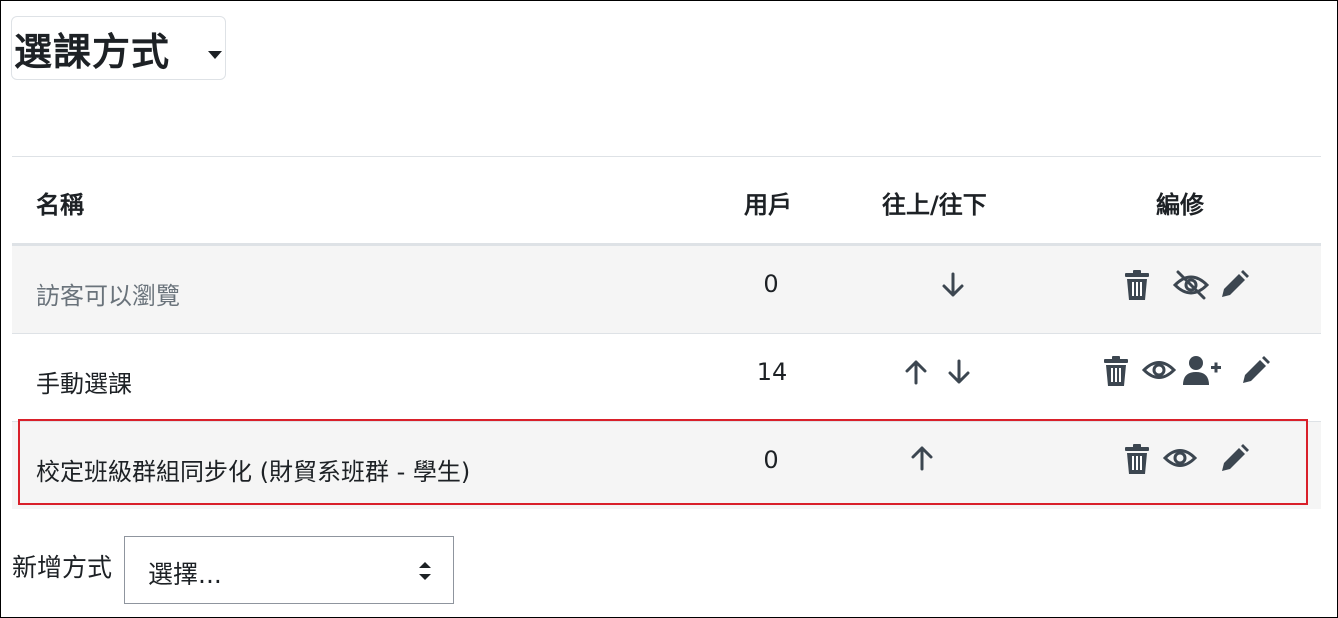  I want to click on header-updown: 往上/往下, so click(934, 205).